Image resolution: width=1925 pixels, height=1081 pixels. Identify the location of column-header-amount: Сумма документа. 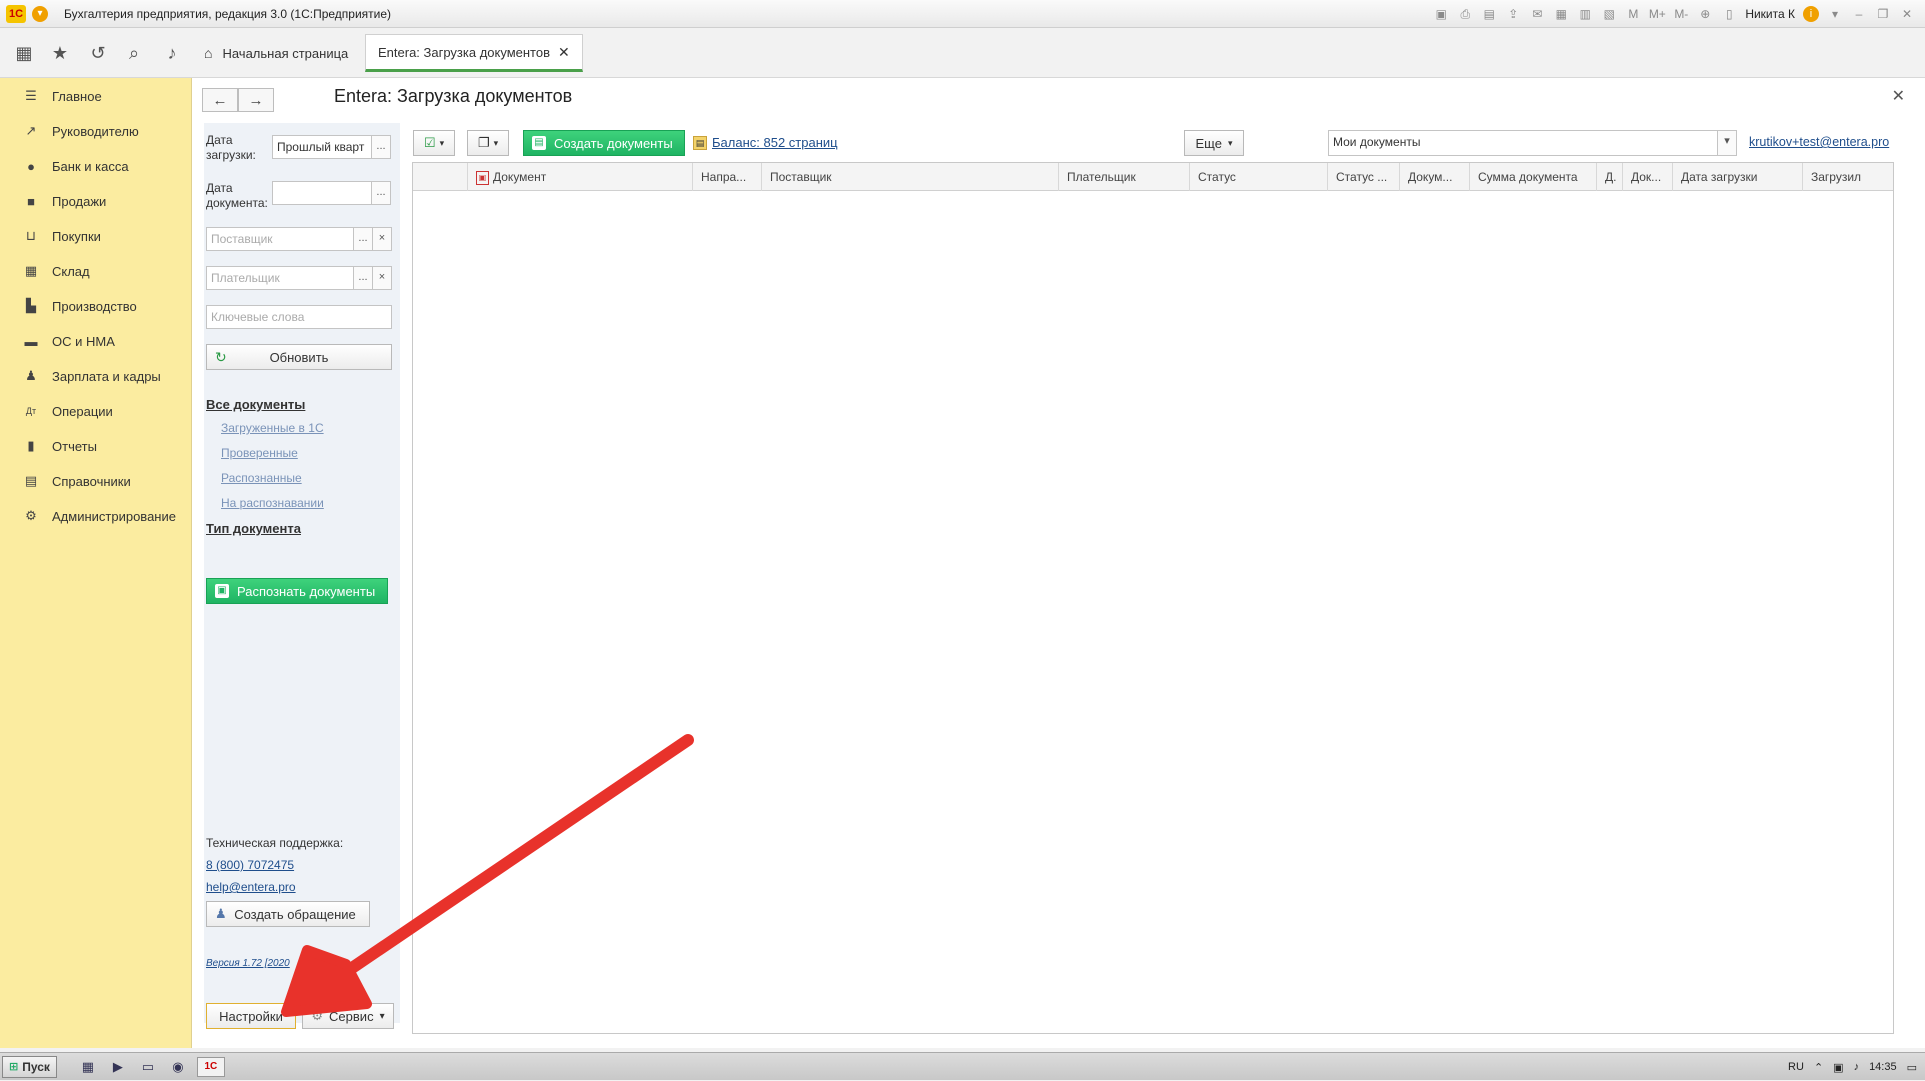
(1532, 177).